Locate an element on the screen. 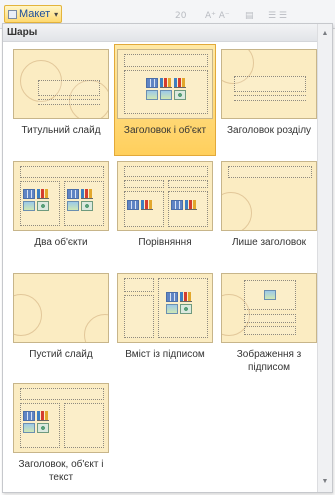  layout-tile-title-slide: Титульний слайд is located at coordinates (61, 92).